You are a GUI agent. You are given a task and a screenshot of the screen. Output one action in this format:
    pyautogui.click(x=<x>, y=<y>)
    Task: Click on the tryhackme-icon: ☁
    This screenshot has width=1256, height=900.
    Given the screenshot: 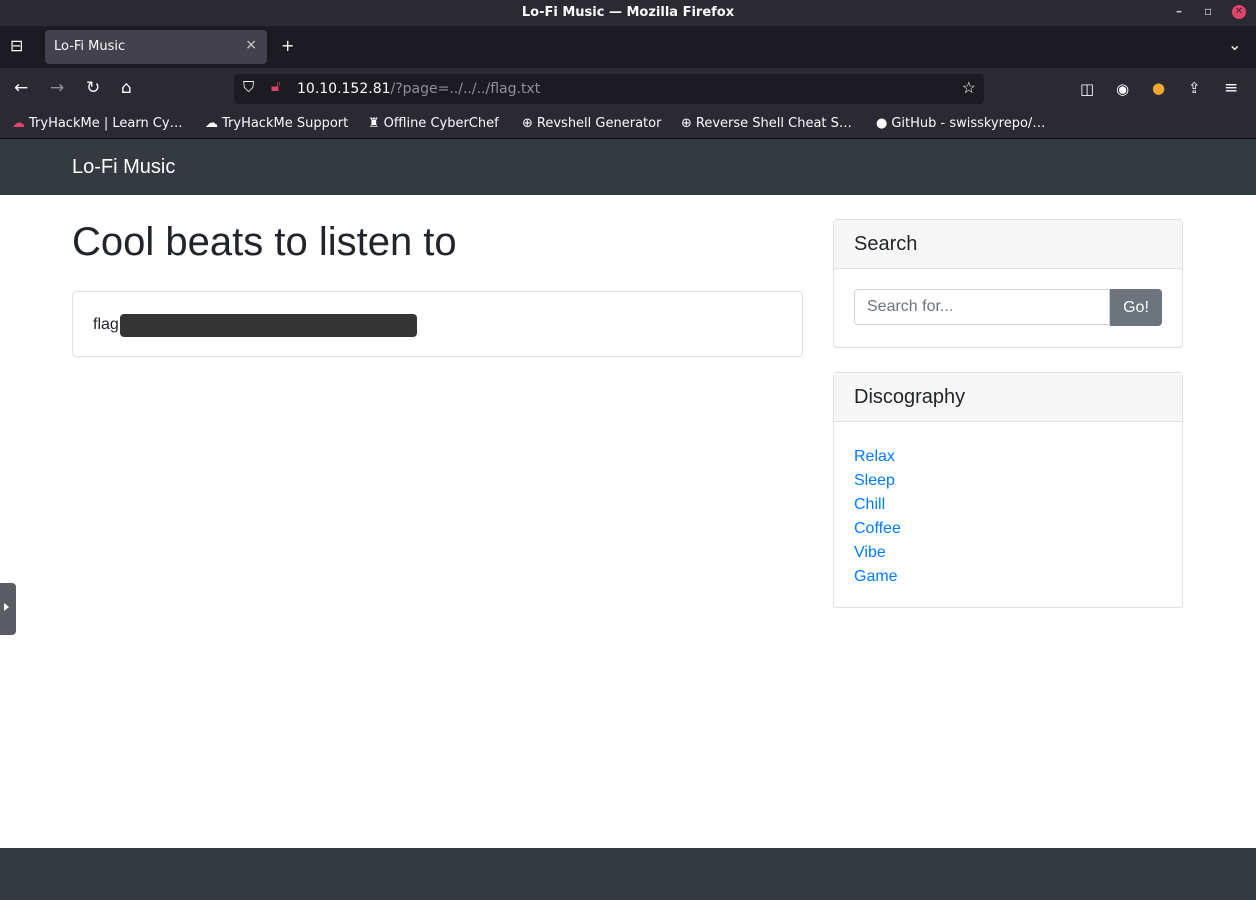 What is the action you would take?
    pyautogui.click(x=18, y=123)
    